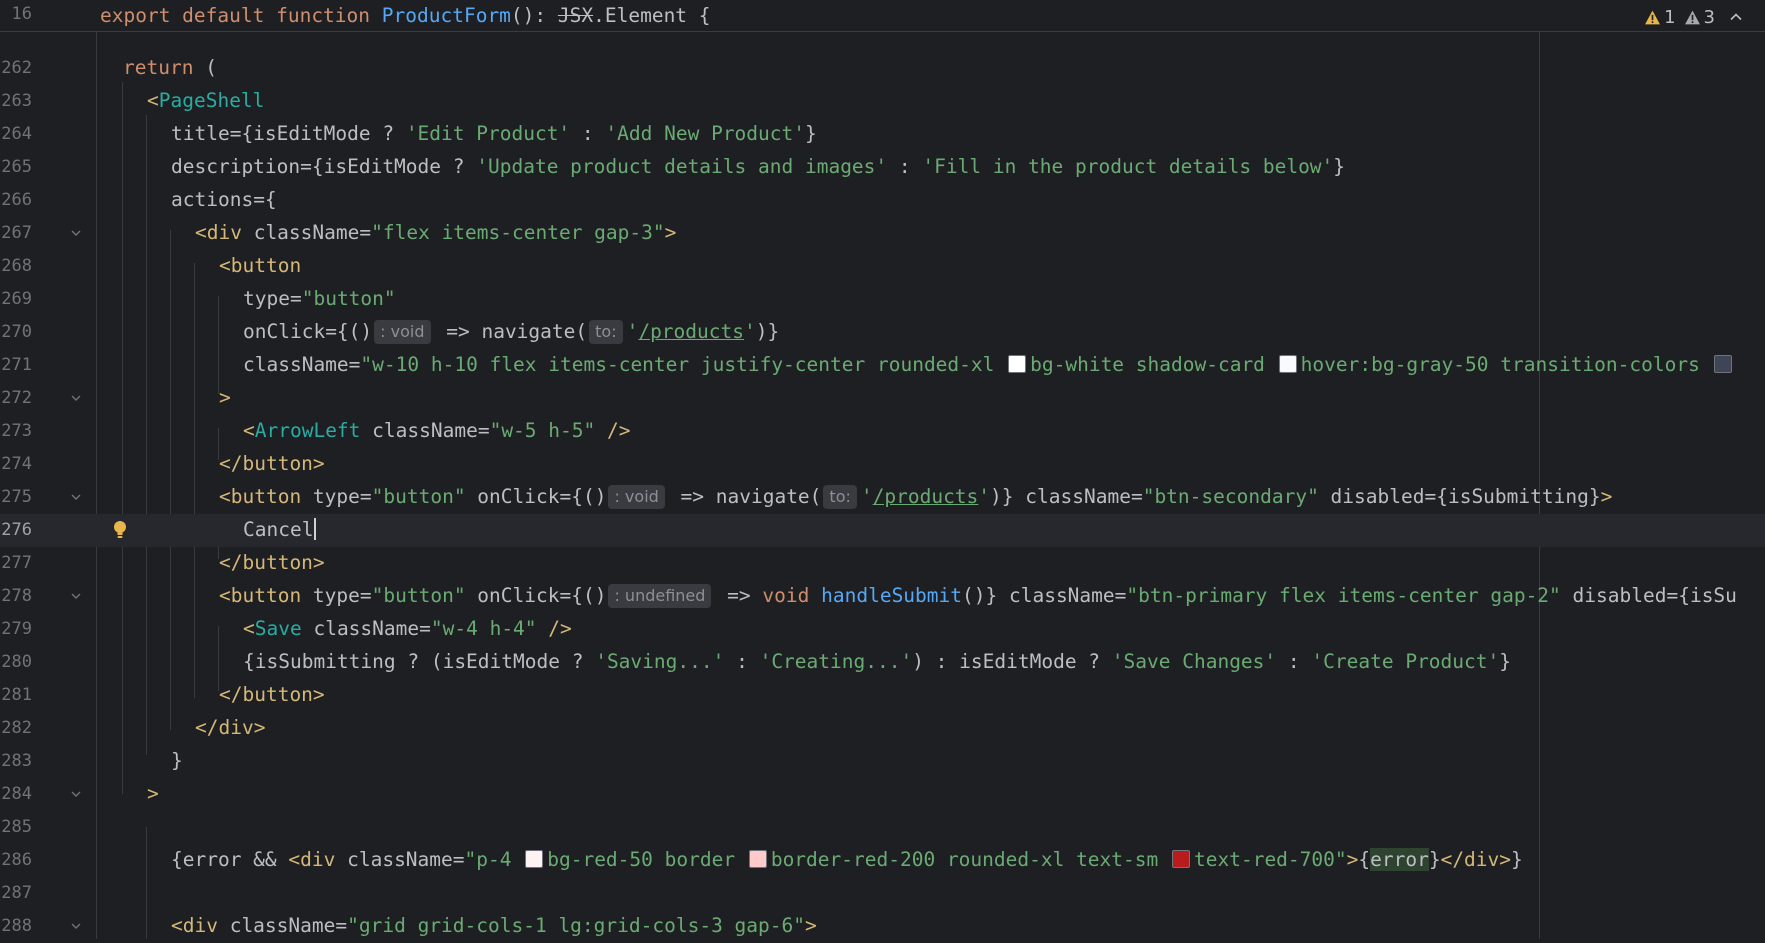  What do you see at coordinates (682, 166) in the screenshot?
I see `string-literal: 'Update product details and images'` at bounding box center [682, 166].